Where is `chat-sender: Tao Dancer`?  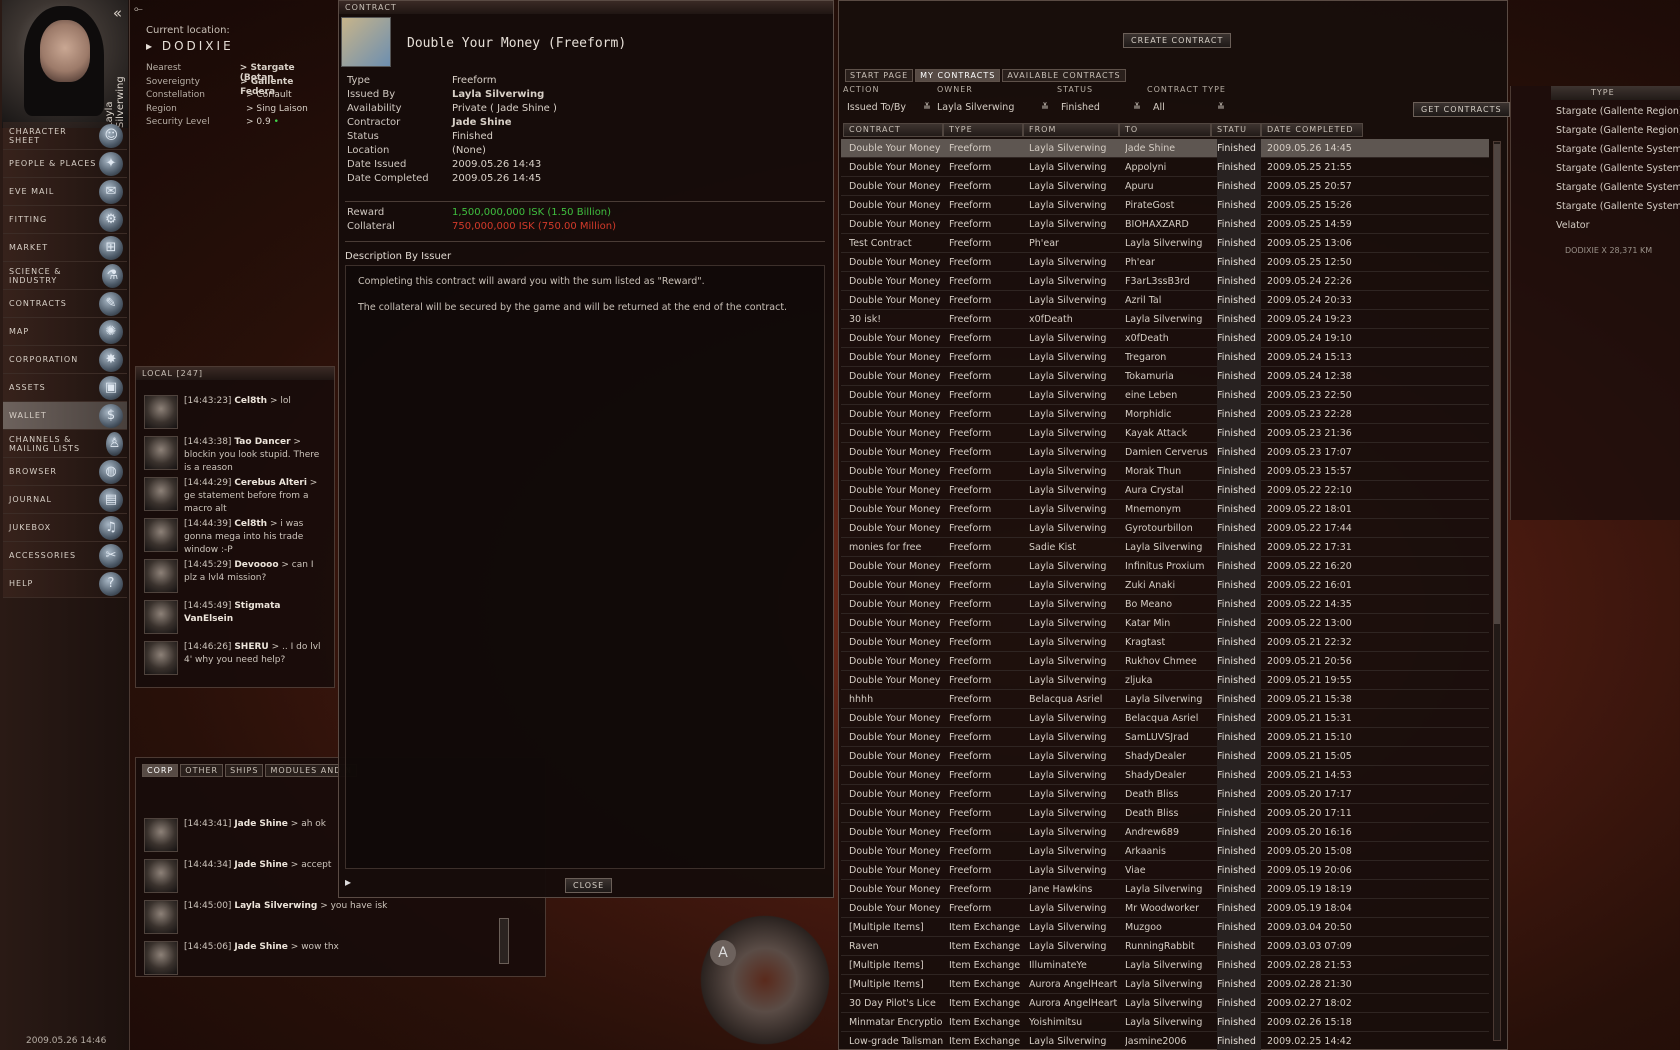
chat-sender: Tao Dancer is located at coordinates (262, 442).